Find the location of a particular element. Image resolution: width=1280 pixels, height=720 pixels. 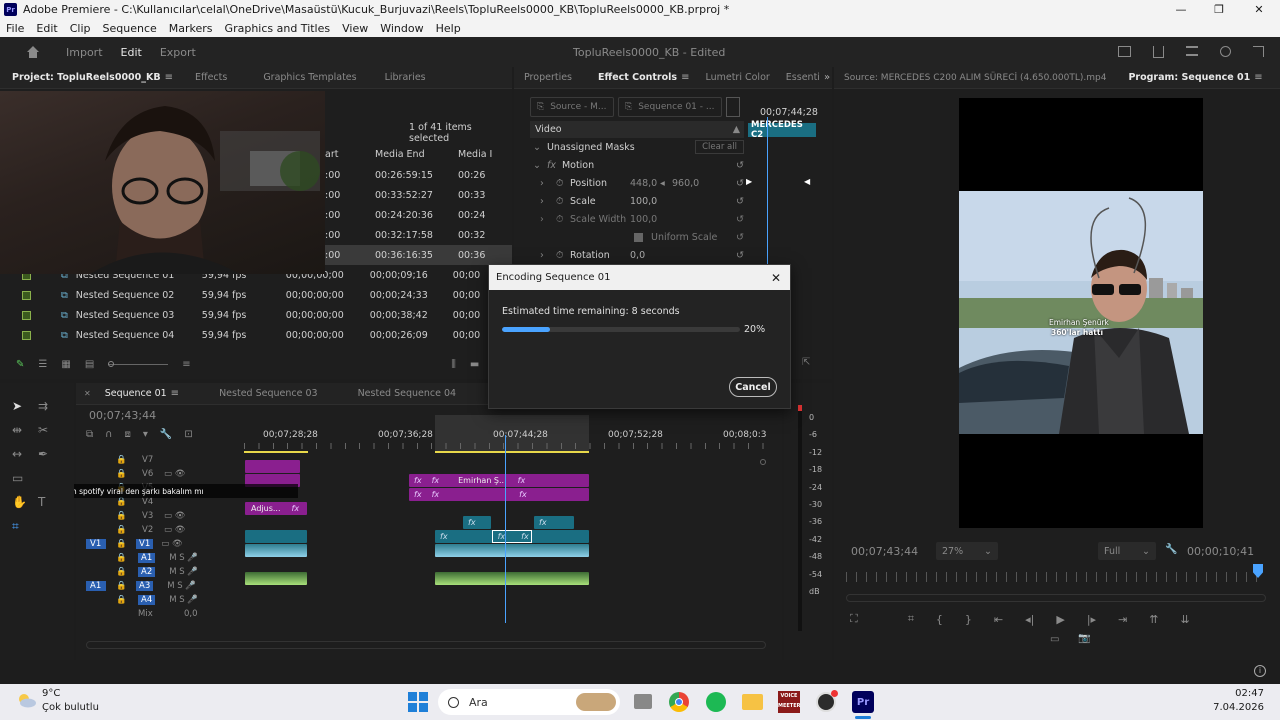

quality-dropdown: Full ⌄ is located at coordinates (1127, 551).